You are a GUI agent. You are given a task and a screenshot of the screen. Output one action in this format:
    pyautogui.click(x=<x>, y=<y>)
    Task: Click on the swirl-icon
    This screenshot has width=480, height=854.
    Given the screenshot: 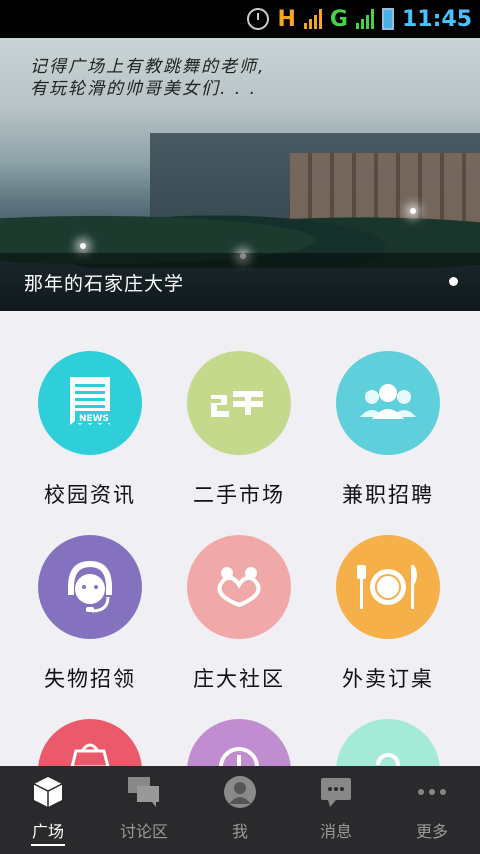 What is the action you would take?
    pyautogui.click(x=388, y=742)
    